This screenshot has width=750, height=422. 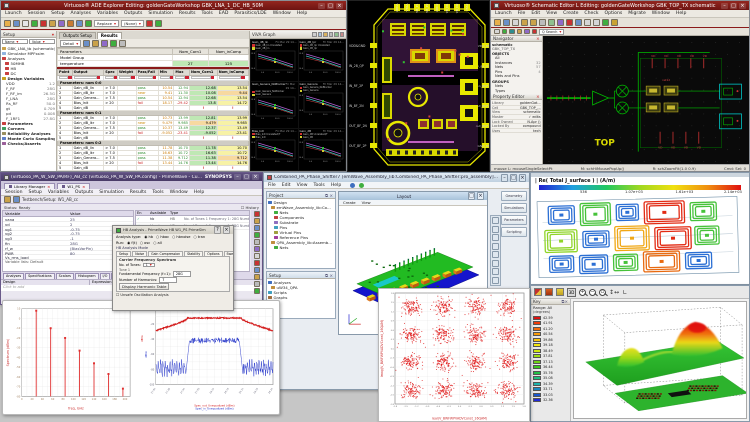 I want to click on menu-item: Results, so click(x=187, y=13).